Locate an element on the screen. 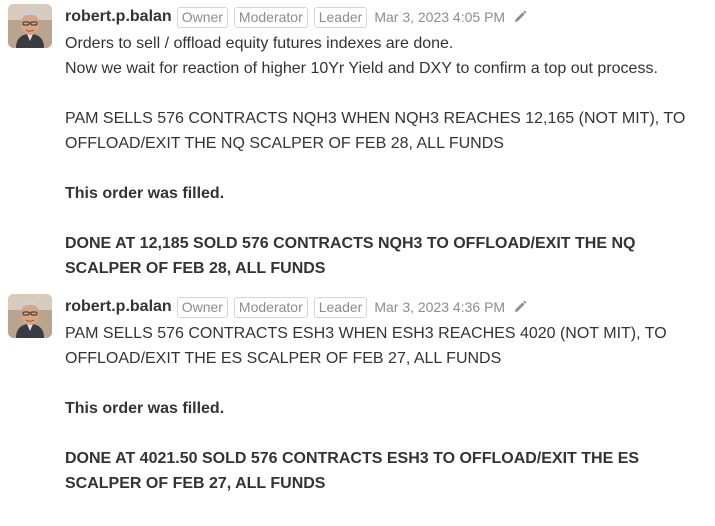  message-line-bold: SCALPER OF FEB 28, ALL FUNDS is located at coordinates (195, 268).